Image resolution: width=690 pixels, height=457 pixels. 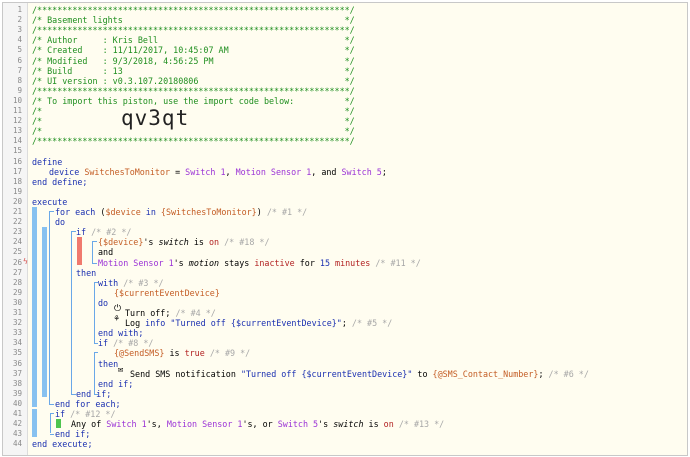 I want to click on line-number: 31, so click(x=17, y=312).